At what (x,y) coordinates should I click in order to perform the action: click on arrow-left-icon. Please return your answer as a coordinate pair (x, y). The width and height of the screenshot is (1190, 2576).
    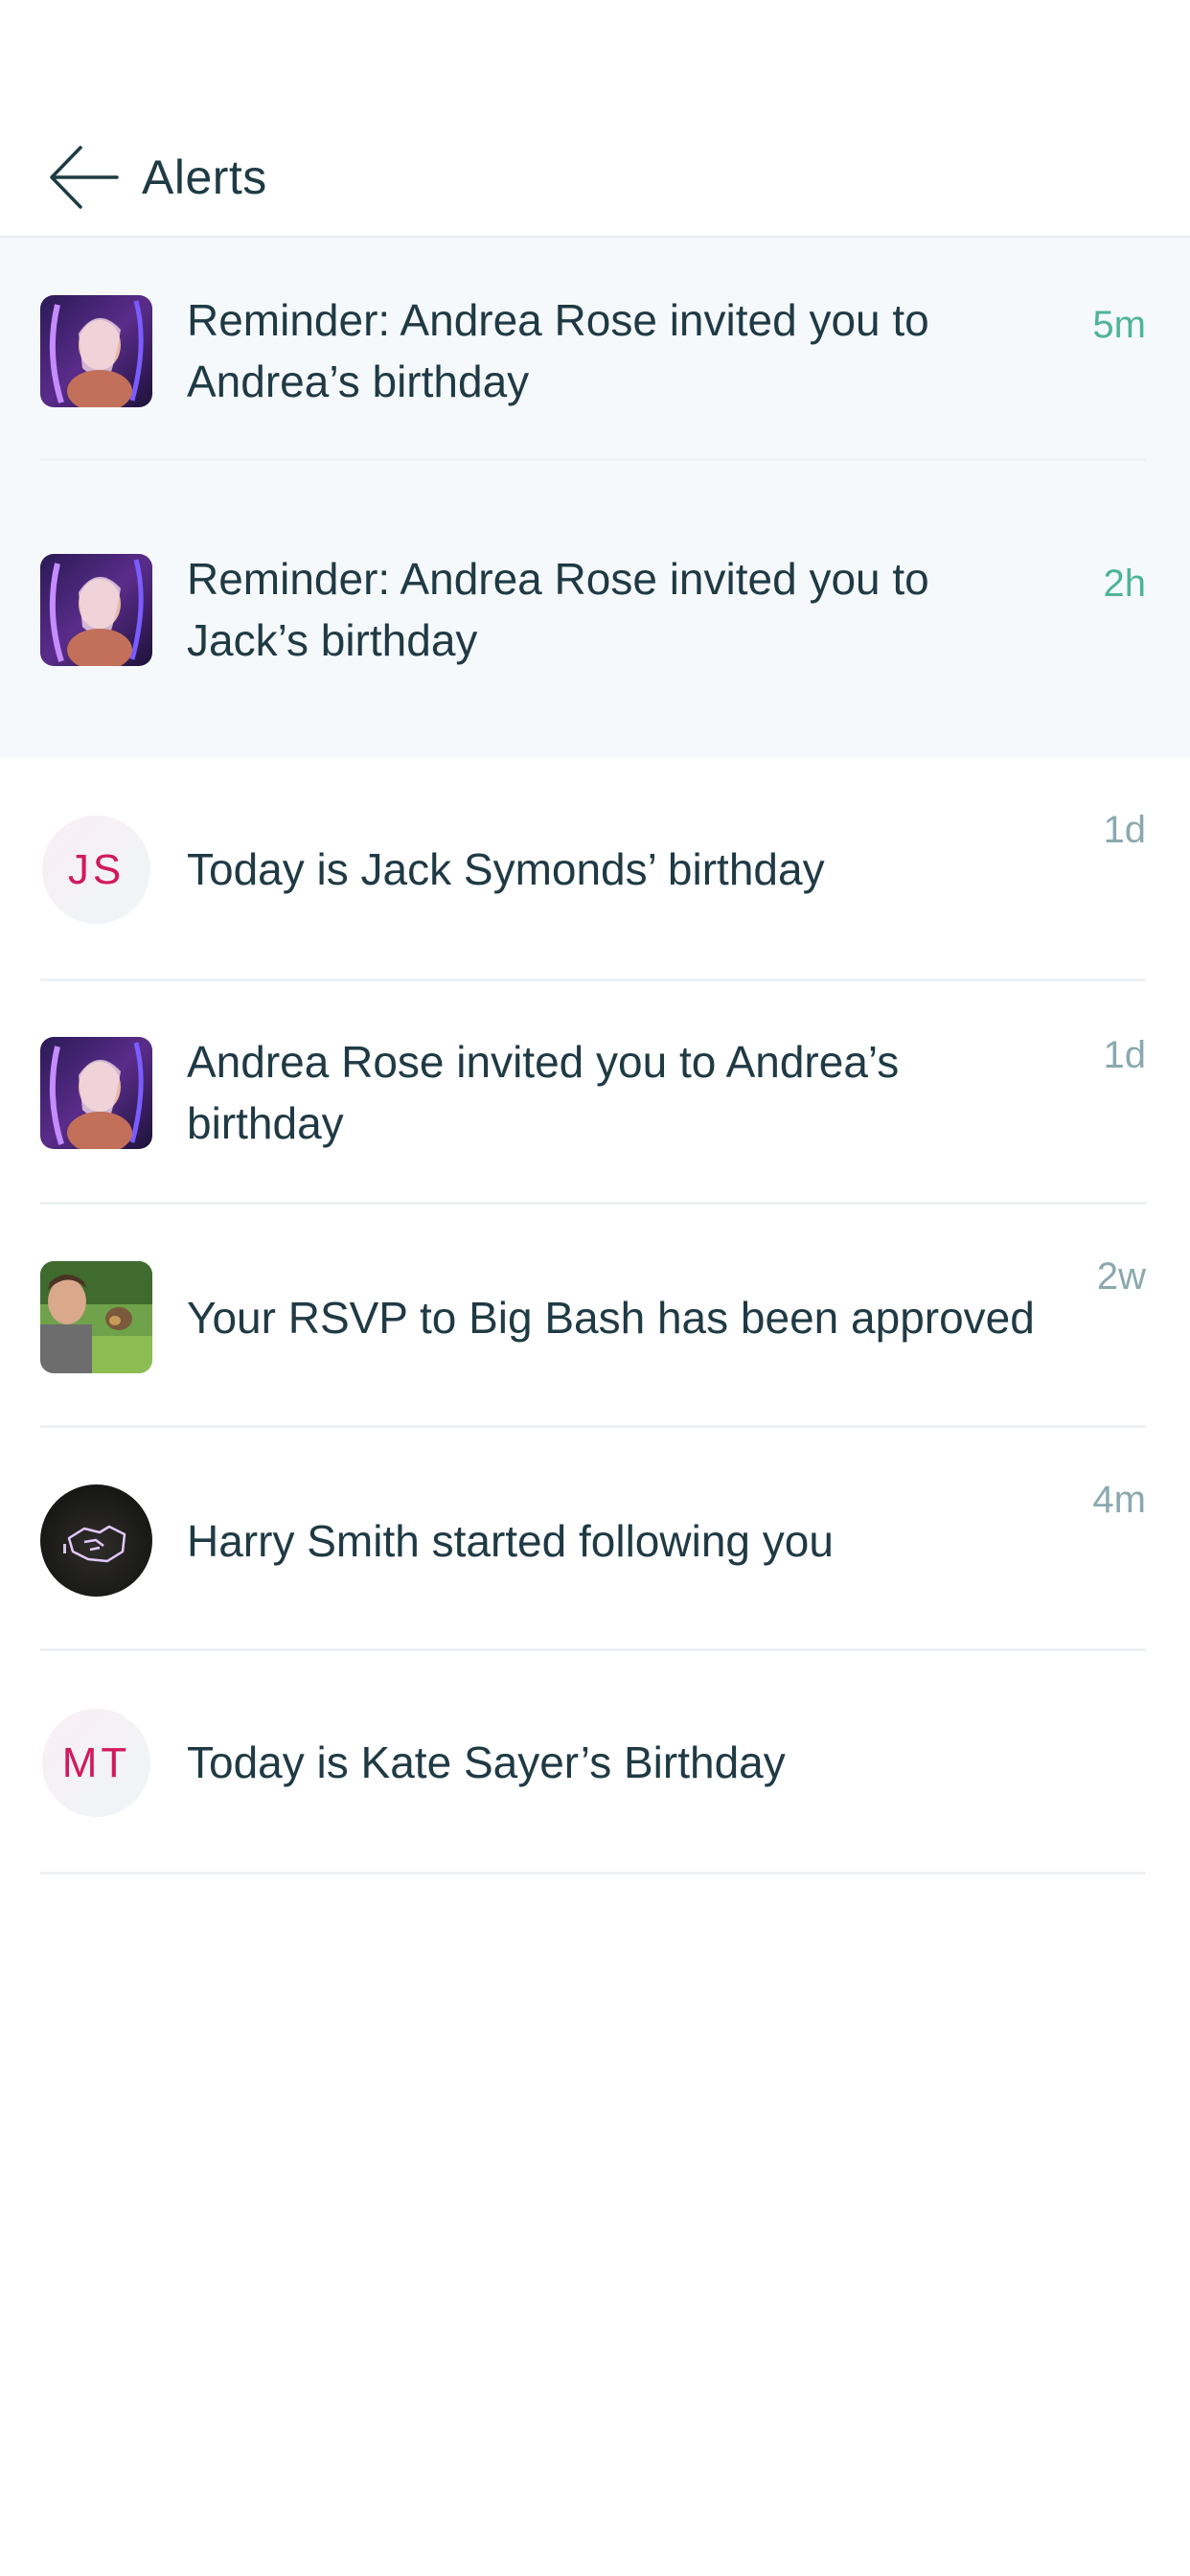
    Looking at the image, I should click on (85, 177).